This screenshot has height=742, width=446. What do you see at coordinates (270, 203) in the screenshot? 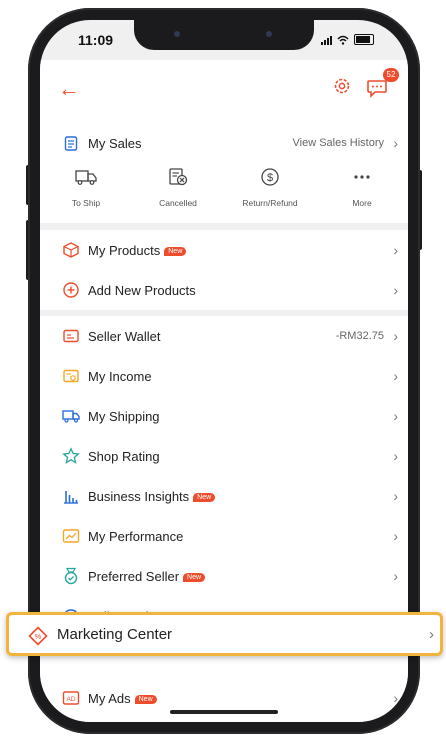
I see `shortcut-label: Return/Refund` at bounding box center [270, 203].